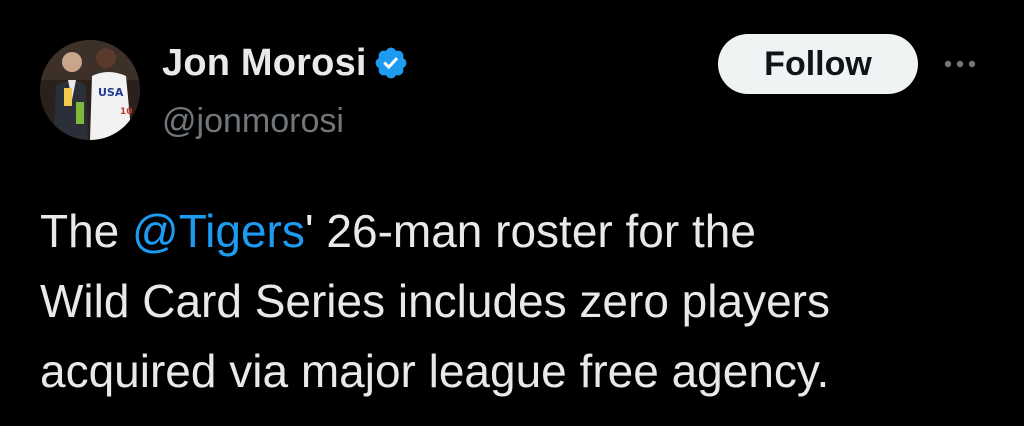 The width and height of the screenshot is (1024, 426). Describe the element at coordinates (435, 301) in the screenshot. I see `tweet-line-2: Wild Card Series includes zero players` at that location.